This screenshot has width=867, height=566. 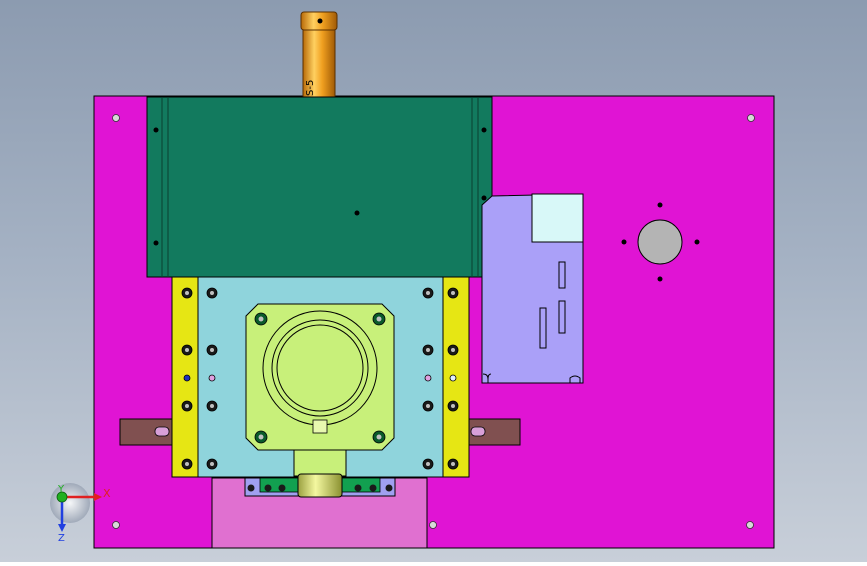 I want to click on controller-box, so click(x=532, y=288).